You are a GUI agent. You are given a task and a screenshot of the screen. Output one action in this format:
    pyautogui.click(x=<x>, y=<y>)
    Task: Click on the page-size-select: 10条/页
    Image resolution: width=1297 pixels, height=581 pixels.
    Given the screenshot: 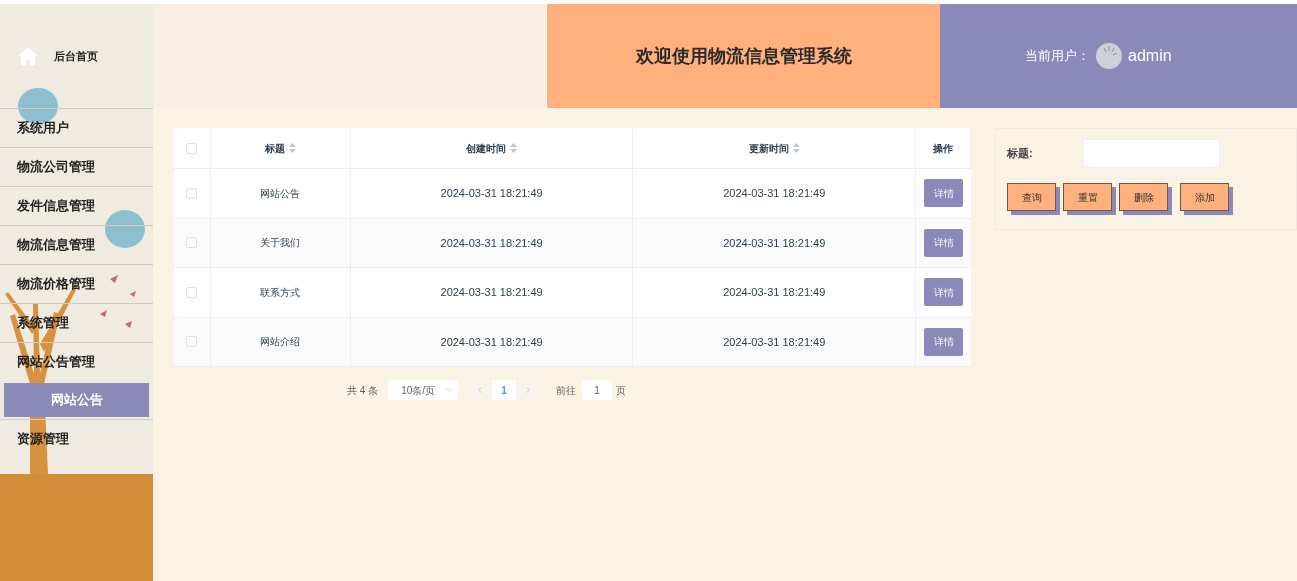 What is the action you would take?
    pyautogui.click(x=423, y=390)
    